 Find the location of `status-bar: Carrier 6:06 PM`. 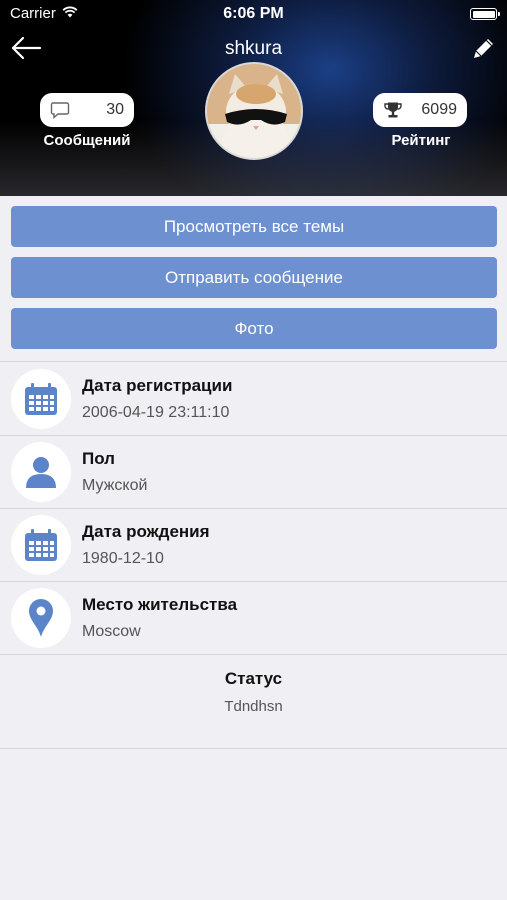

status-bar: Carrier 6:06 PM is located at coordinates (253, 14).